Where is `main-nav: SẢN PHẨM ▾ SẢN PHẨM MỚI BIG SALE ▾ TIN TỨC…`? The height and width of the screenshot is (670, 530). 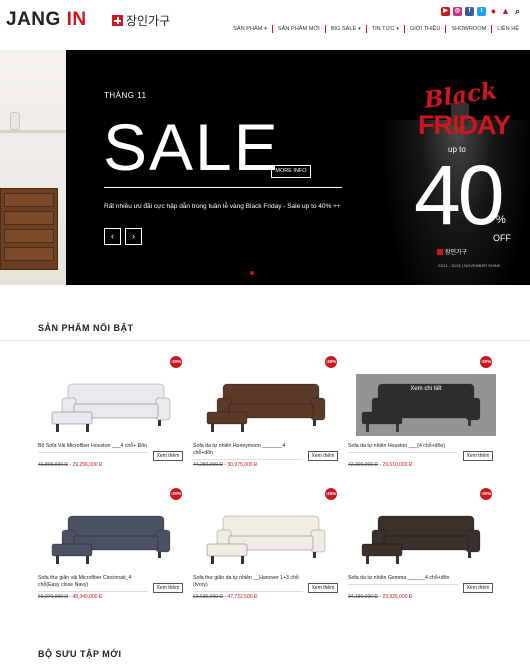
main-nav: SẢN PHẨM ▾ SẢN PHẨM MỚI BIG SALE ▾ TIN TỨC… is located at coordinates (376, 29).